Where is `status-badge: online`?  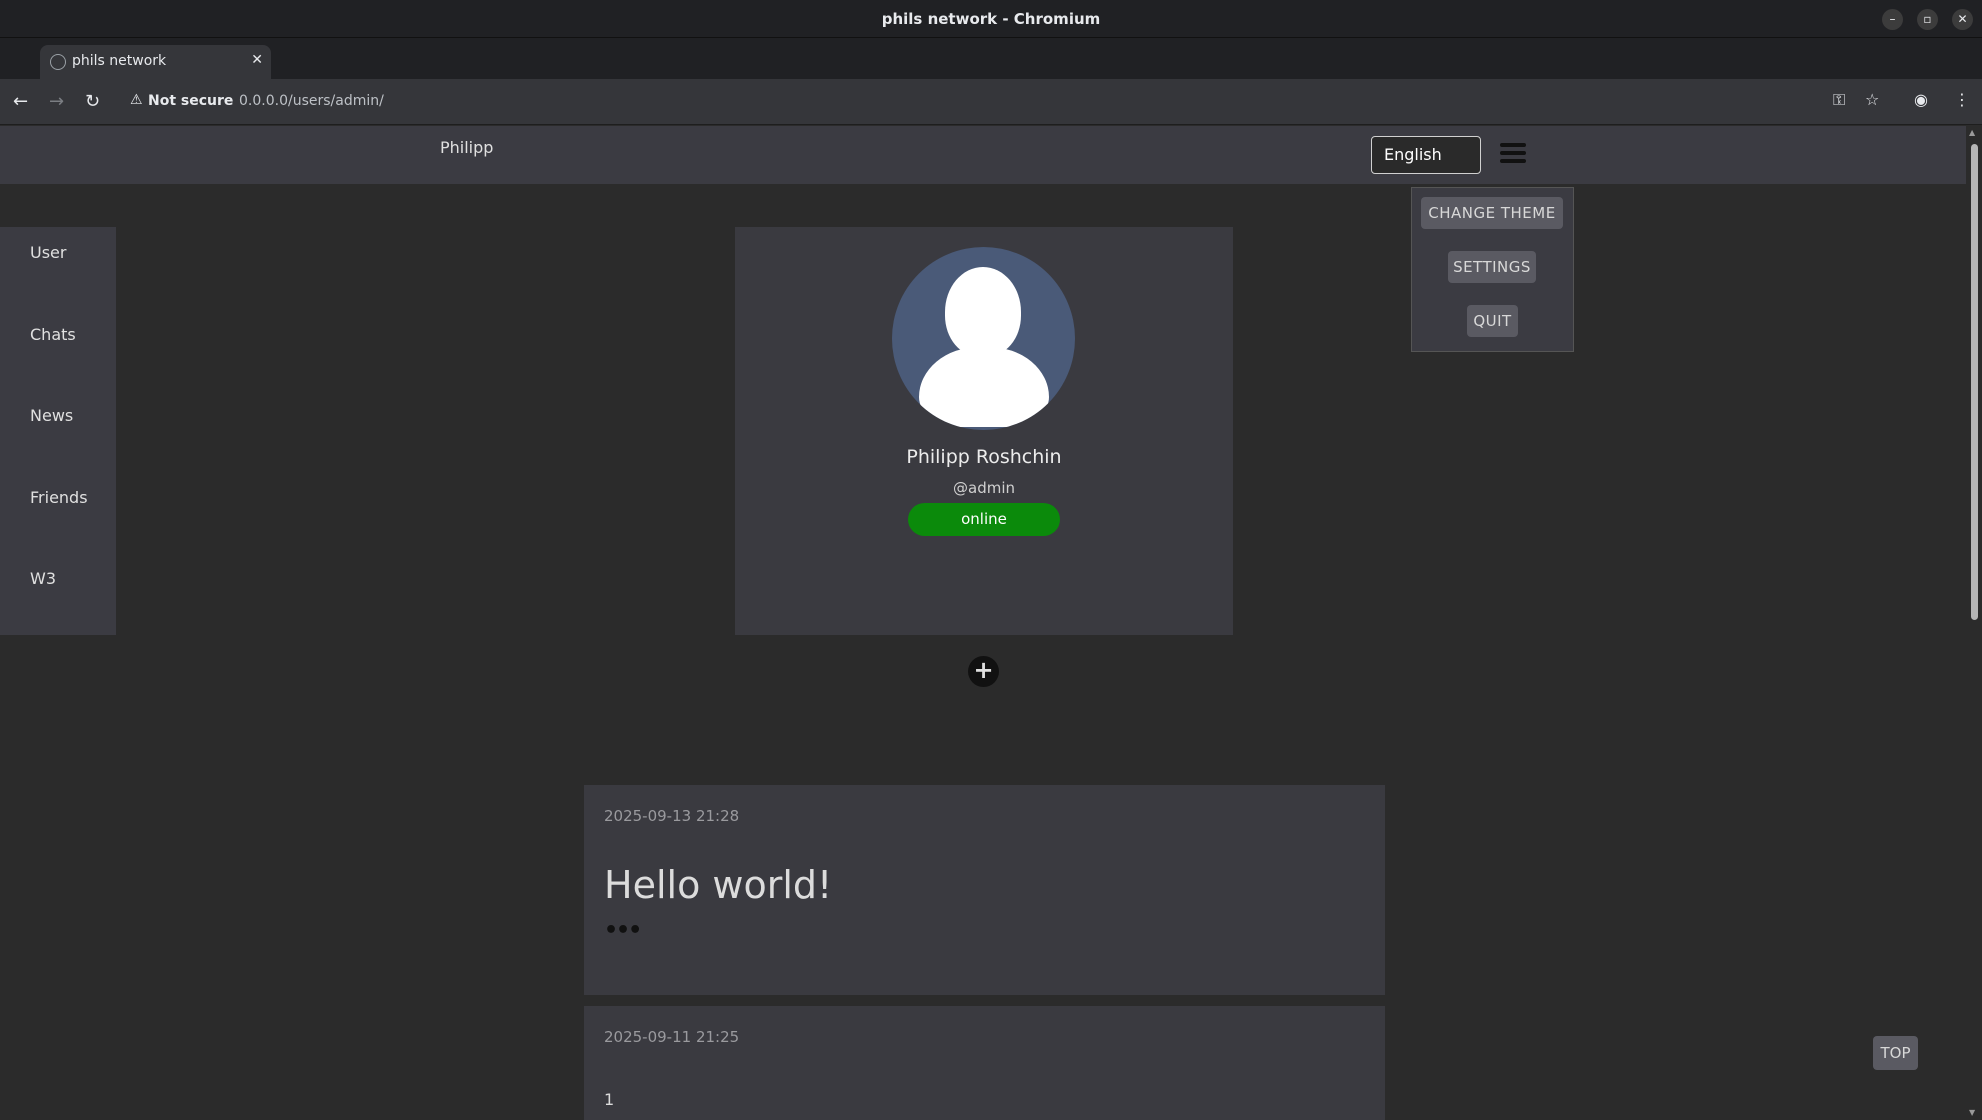
status-badge: online is located at coordinates (984, 519).